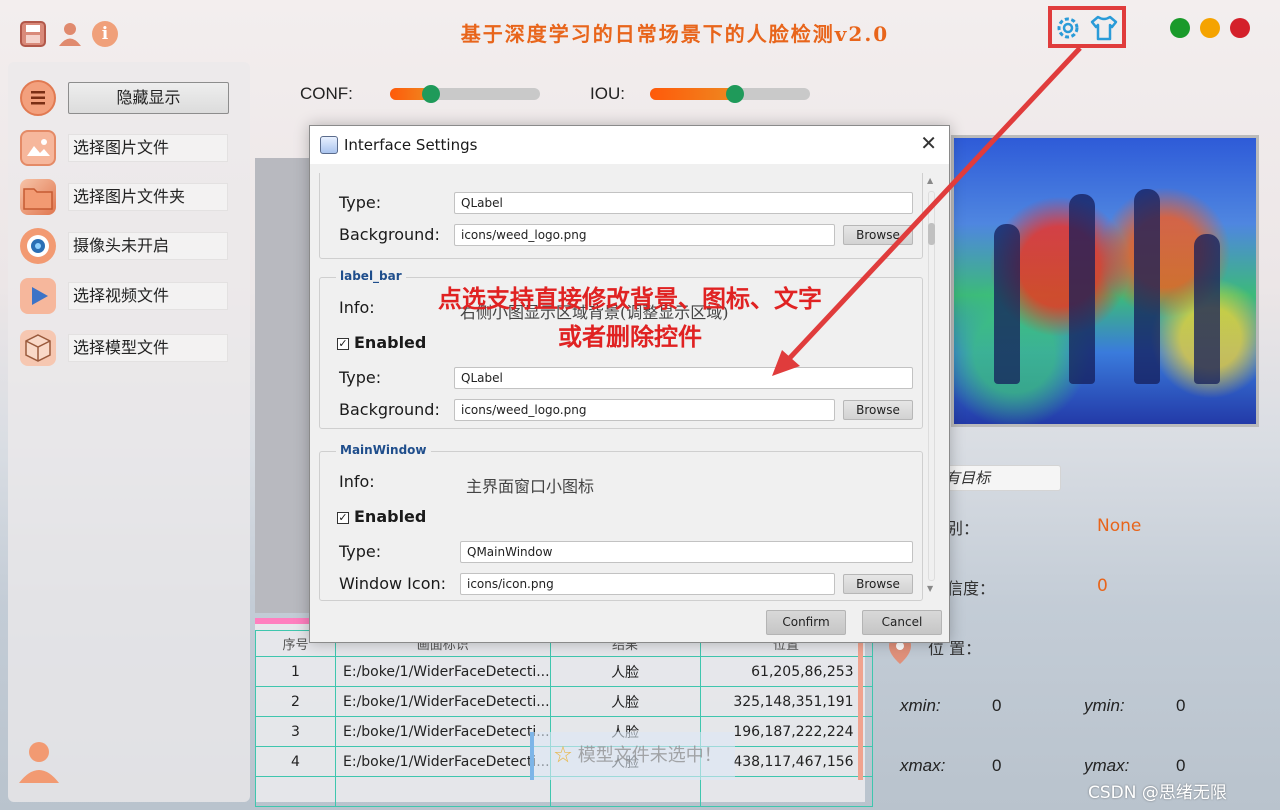  I want to click on annotation-line: 点选支持直接修改背景、图标、文字, so click(630, 299).